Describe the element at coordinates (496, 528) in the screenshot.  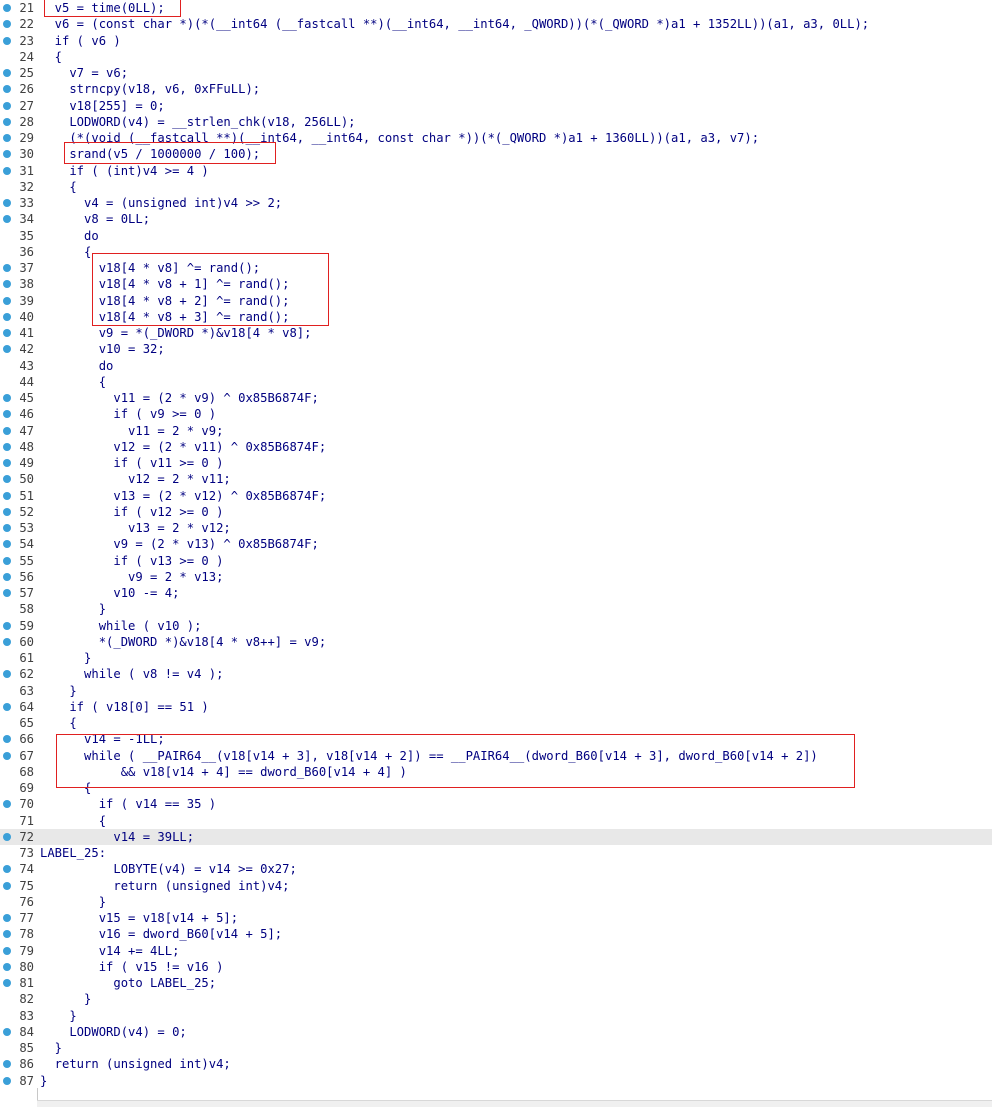
I see `code-line: 53 v13 = 2 * v12;` at that location.